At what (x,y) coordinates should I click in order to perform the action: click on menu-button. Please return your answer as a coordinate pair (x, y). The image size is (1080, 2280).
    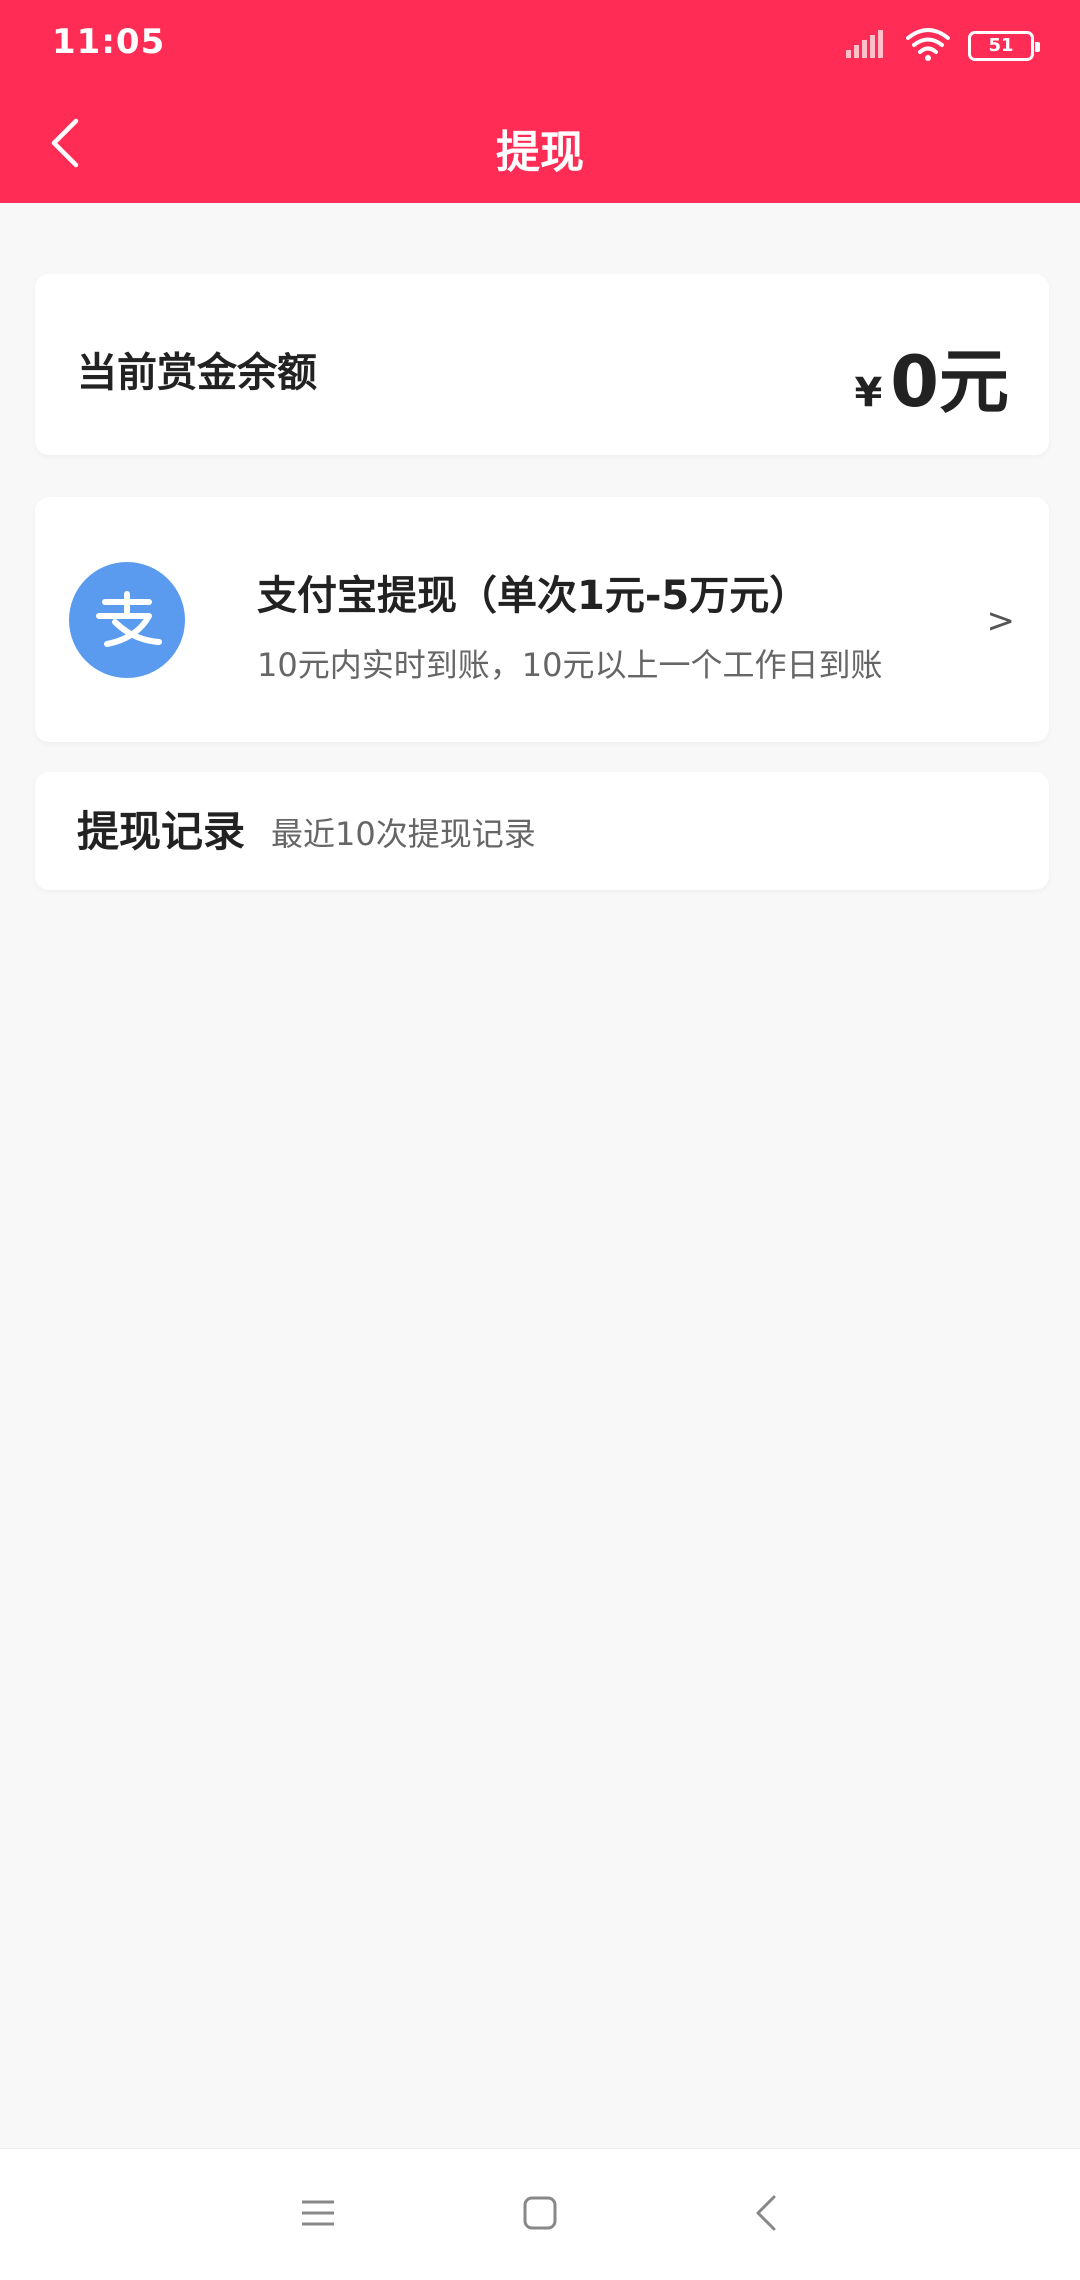
    Looking at the image, I should click on (318, 2215).